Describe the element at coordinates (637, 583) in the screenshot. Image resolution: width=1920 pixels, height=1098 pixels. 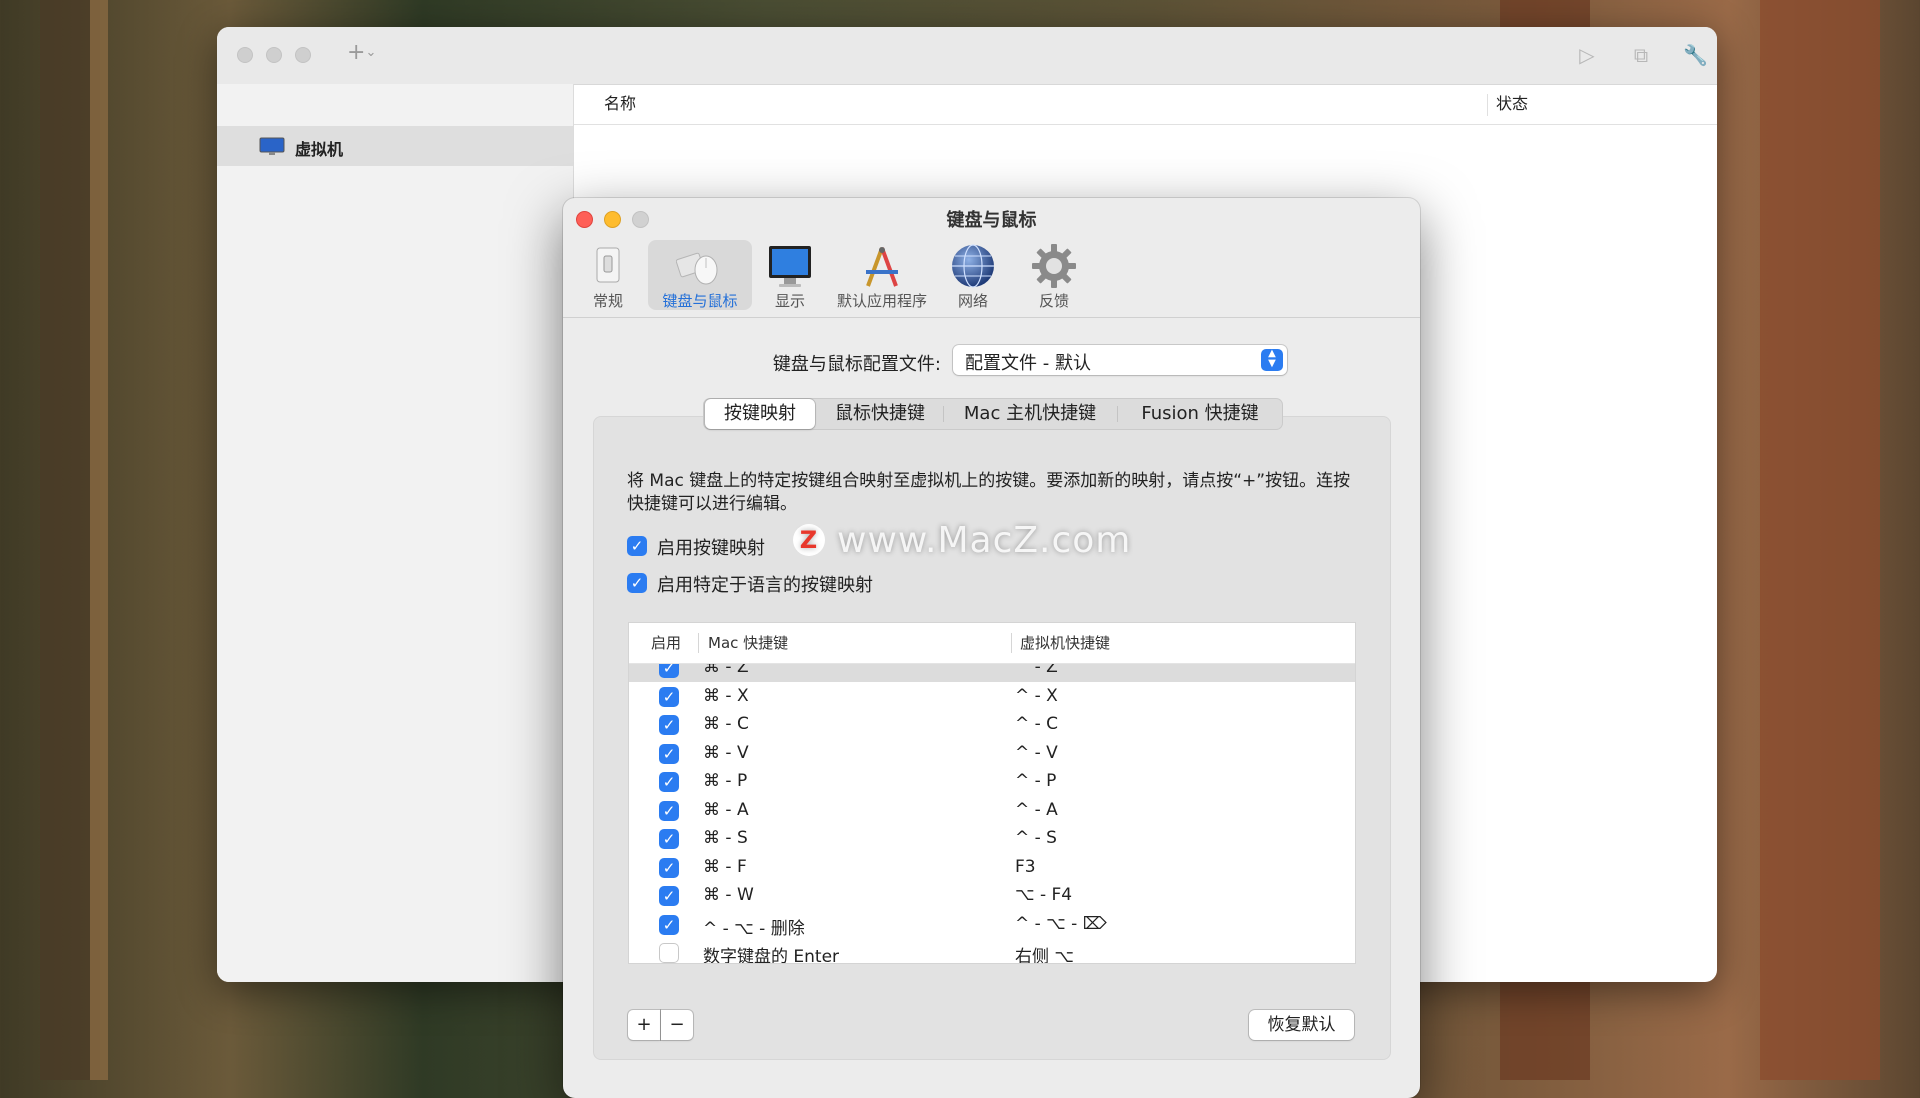
I see `enable-language-mapping-checkbox: ✓` at that location.